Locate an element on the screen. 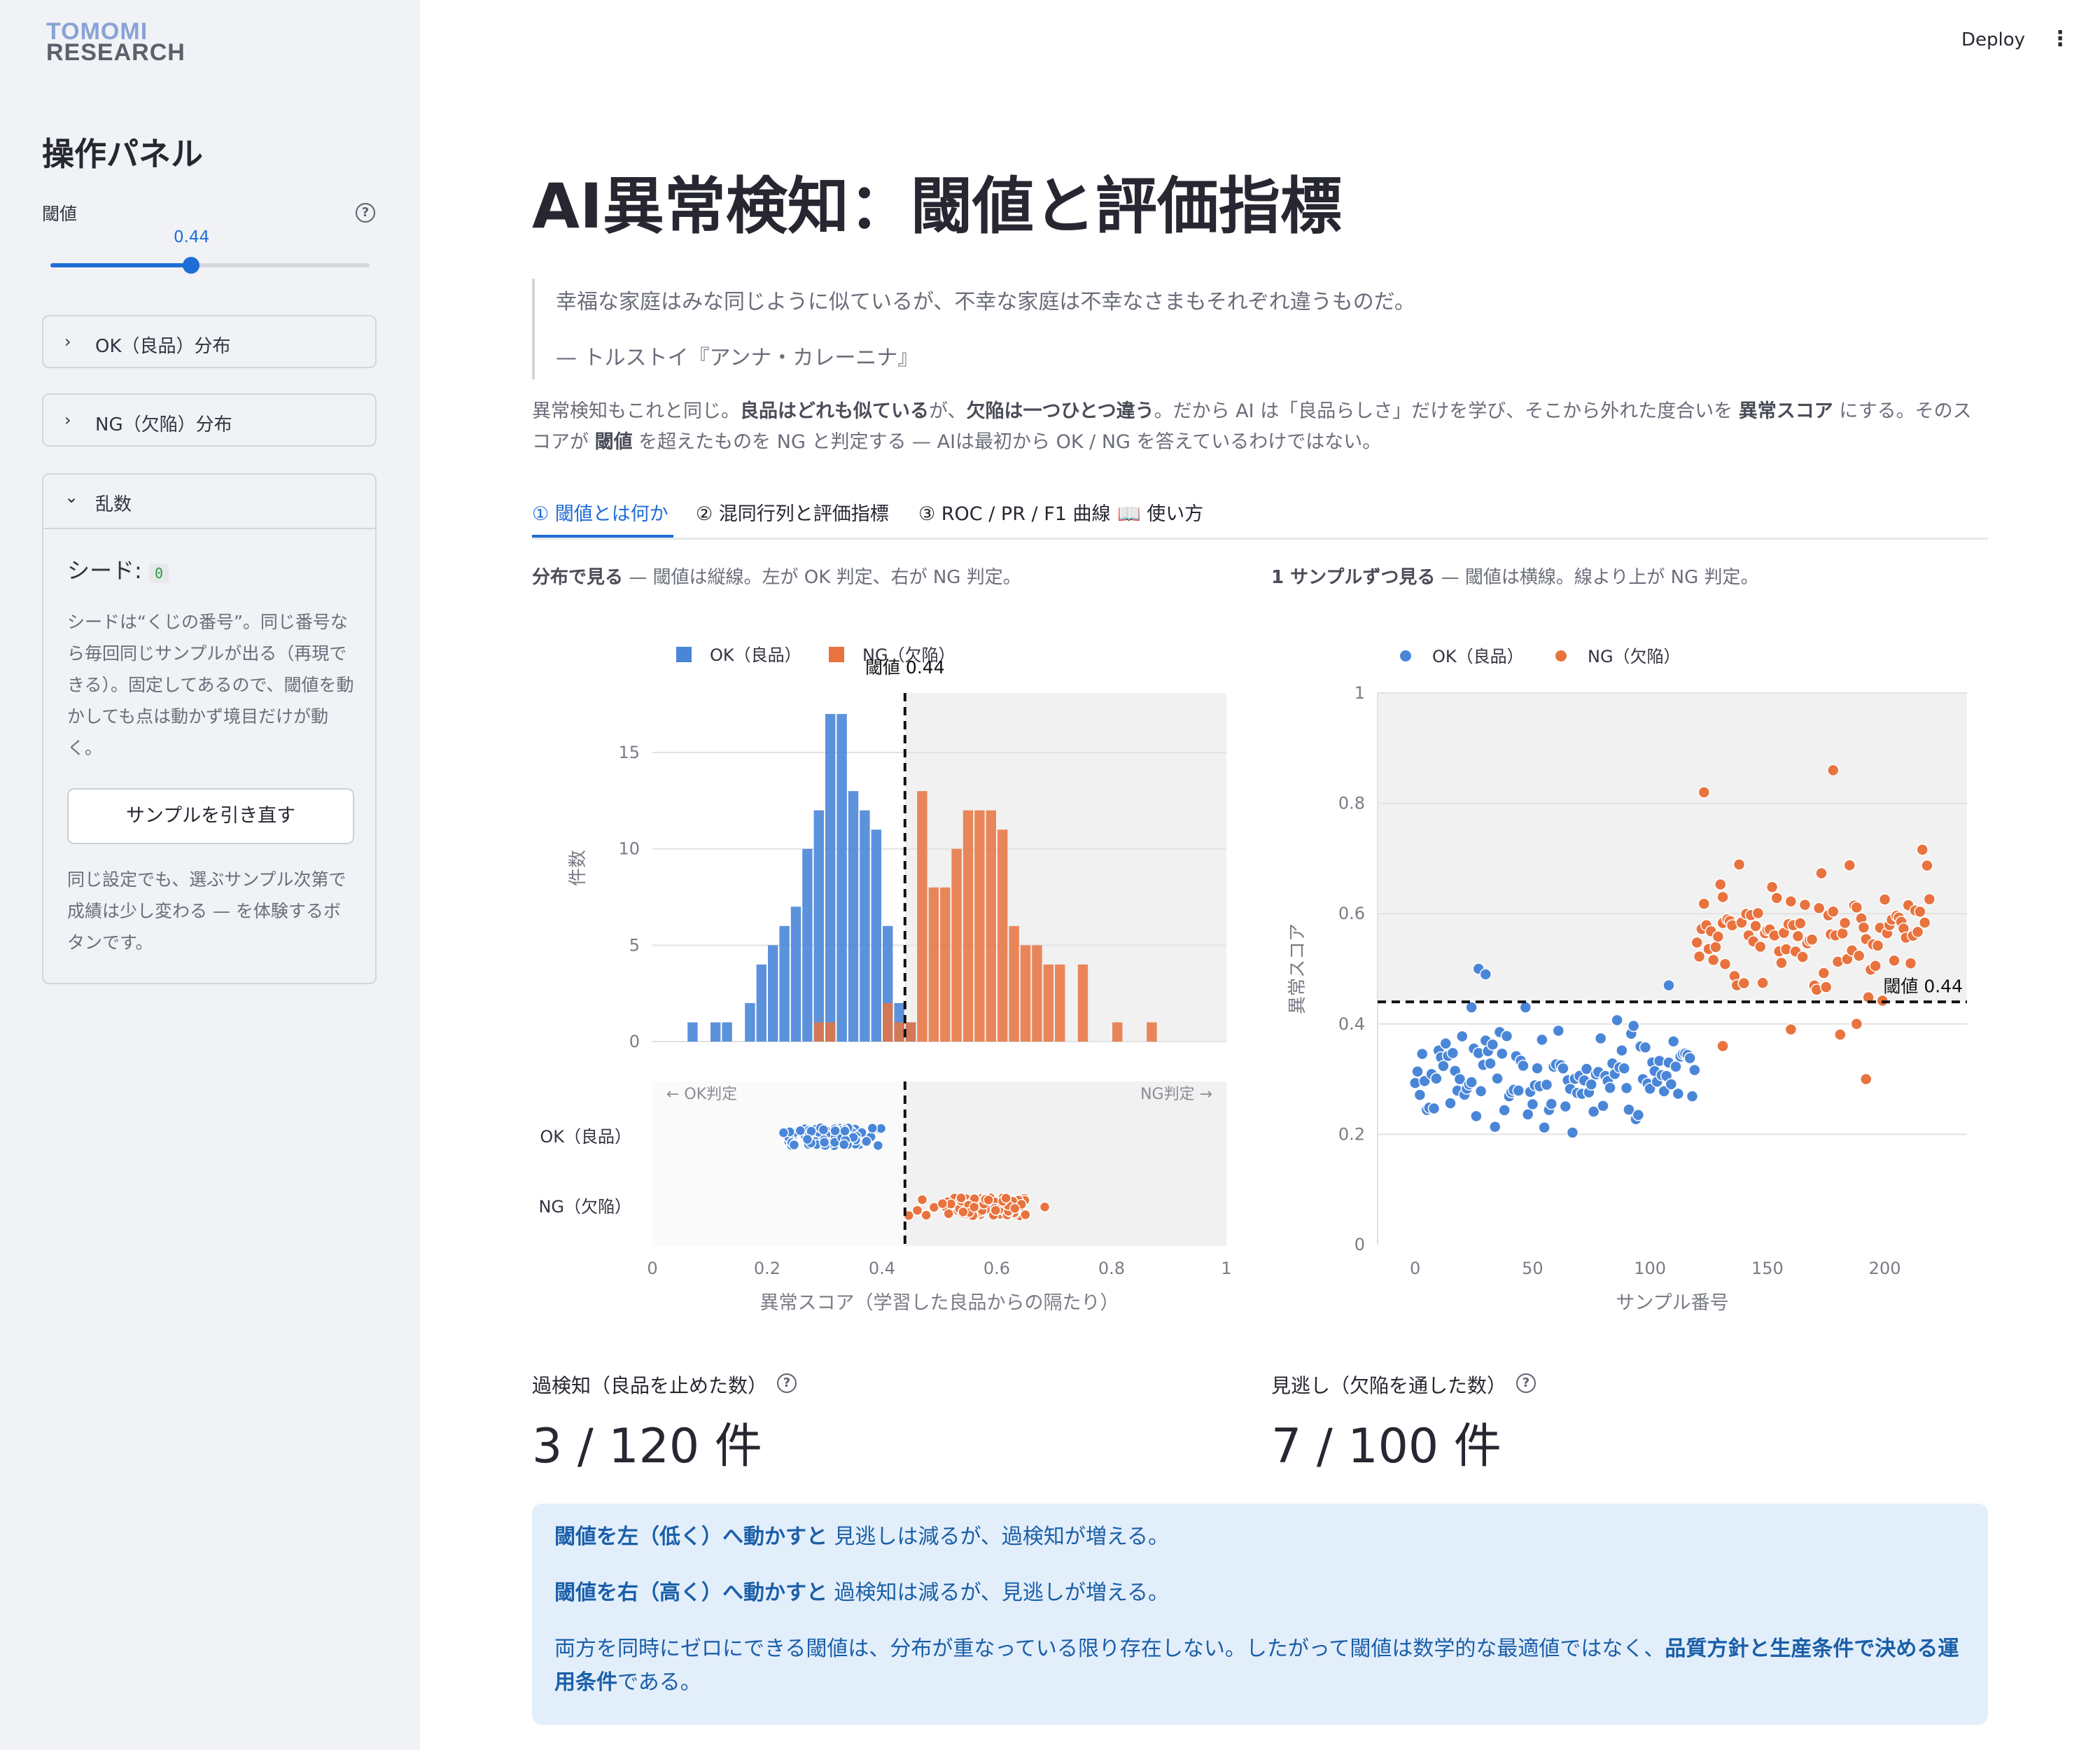 This screenshot has height=1750, width=2100. x-tick-label: 1 is located at coordinates (1226, 1268).